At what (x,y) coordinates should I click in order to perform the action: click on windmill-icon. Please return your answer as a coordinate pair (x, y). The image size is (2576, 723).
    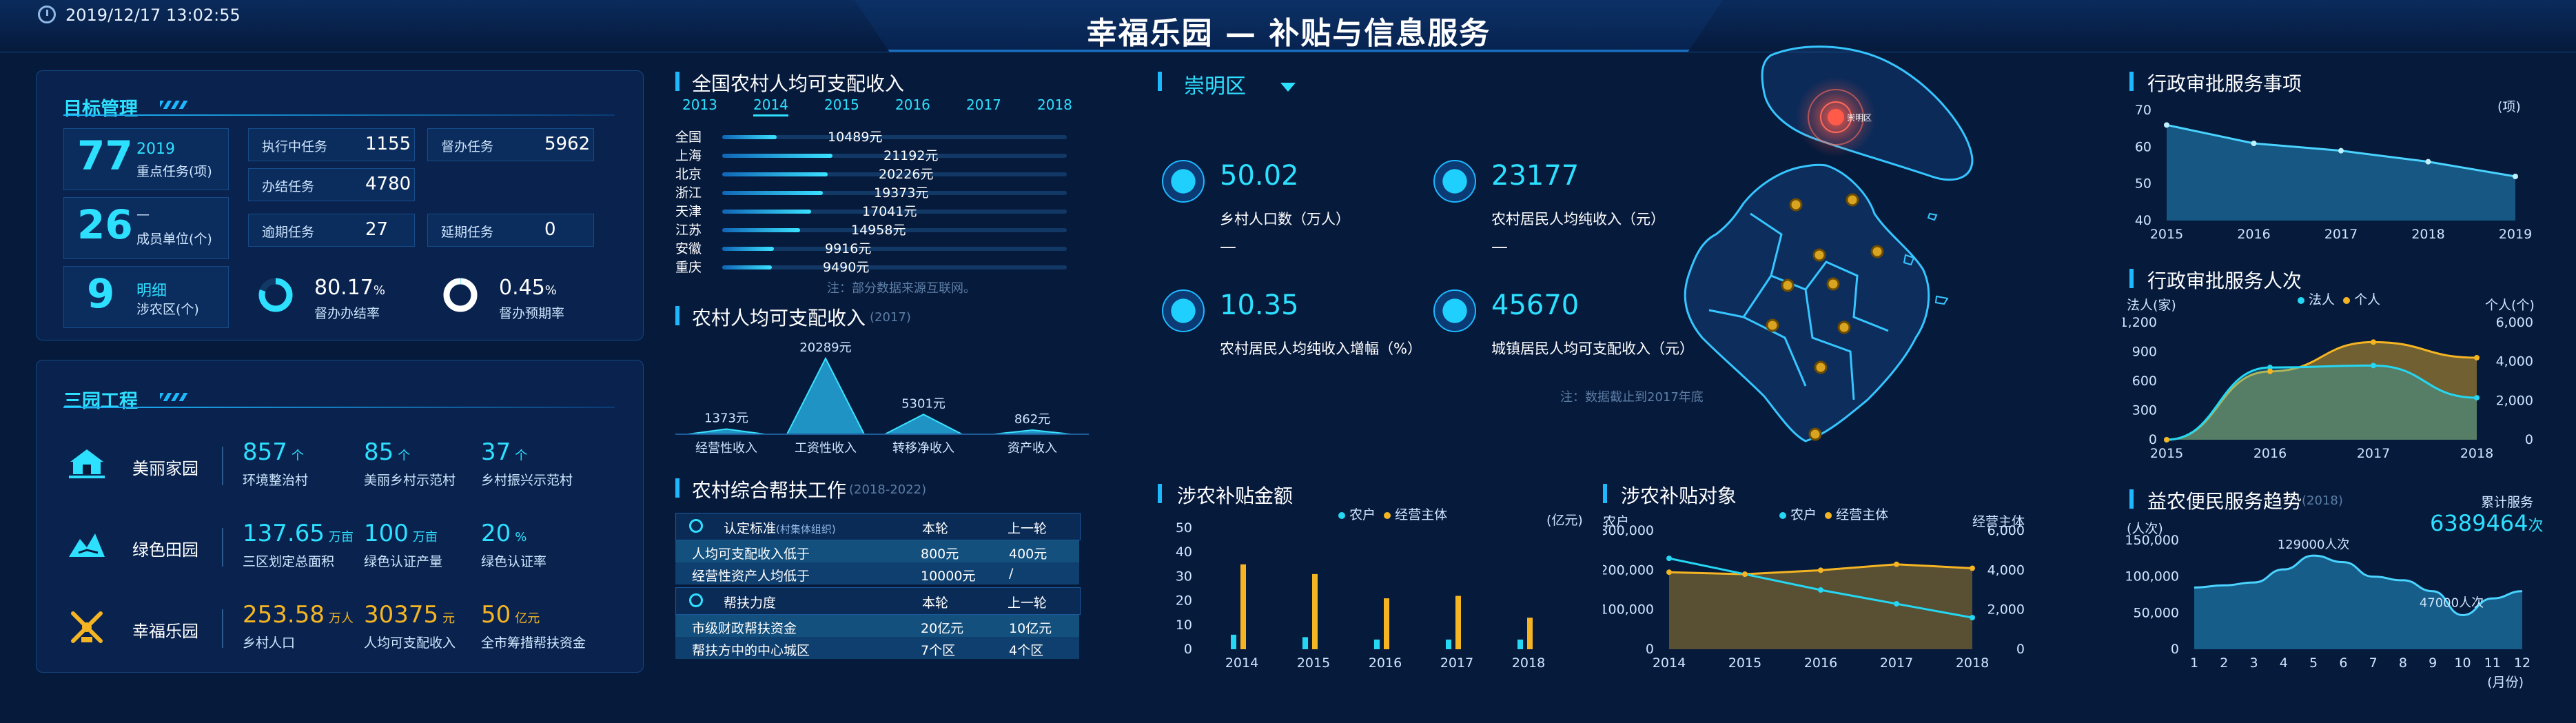
    Looking at the image, I should click on (87, 627).